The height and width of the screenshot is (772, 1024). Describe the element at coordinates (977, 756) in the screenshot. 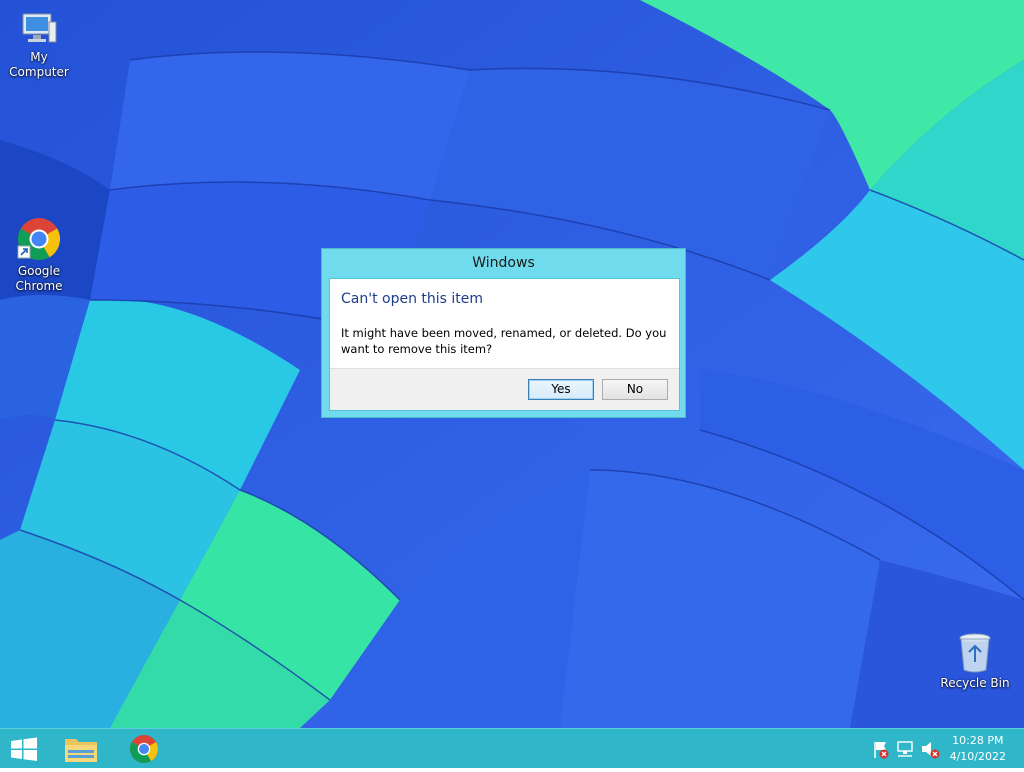

I see `clock-date: 4/10/2022` at that location.